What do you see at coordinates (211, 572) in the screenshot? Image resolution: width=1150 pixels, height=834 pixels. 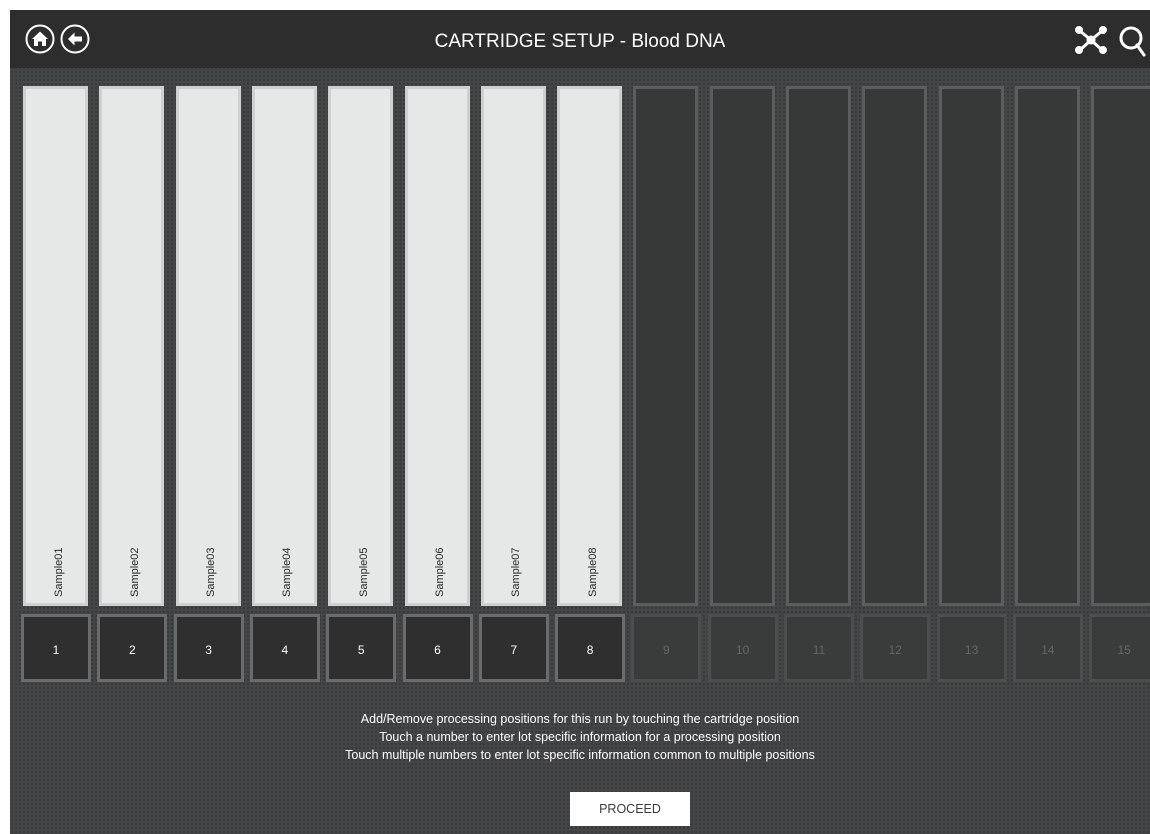 I see `sample-label: Sample03` at bounding box center [211, 572].